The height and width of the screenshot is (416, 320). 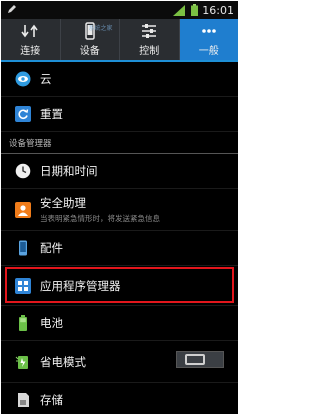 I want to click on tab-controls: 控制, so click(x=150, y=39).